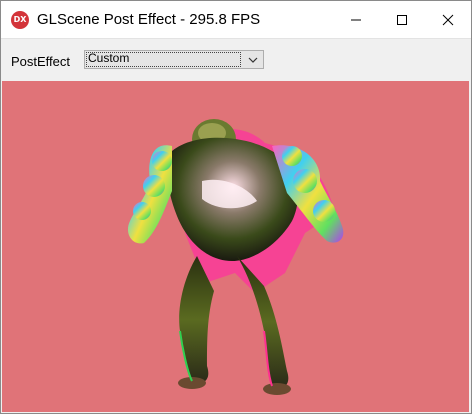 This screenshot has height=414, width=472. What do you see at coordinates (253, 60) in the screenshot?
I see `chevron-down-icon` at bounding box center [253, 60].